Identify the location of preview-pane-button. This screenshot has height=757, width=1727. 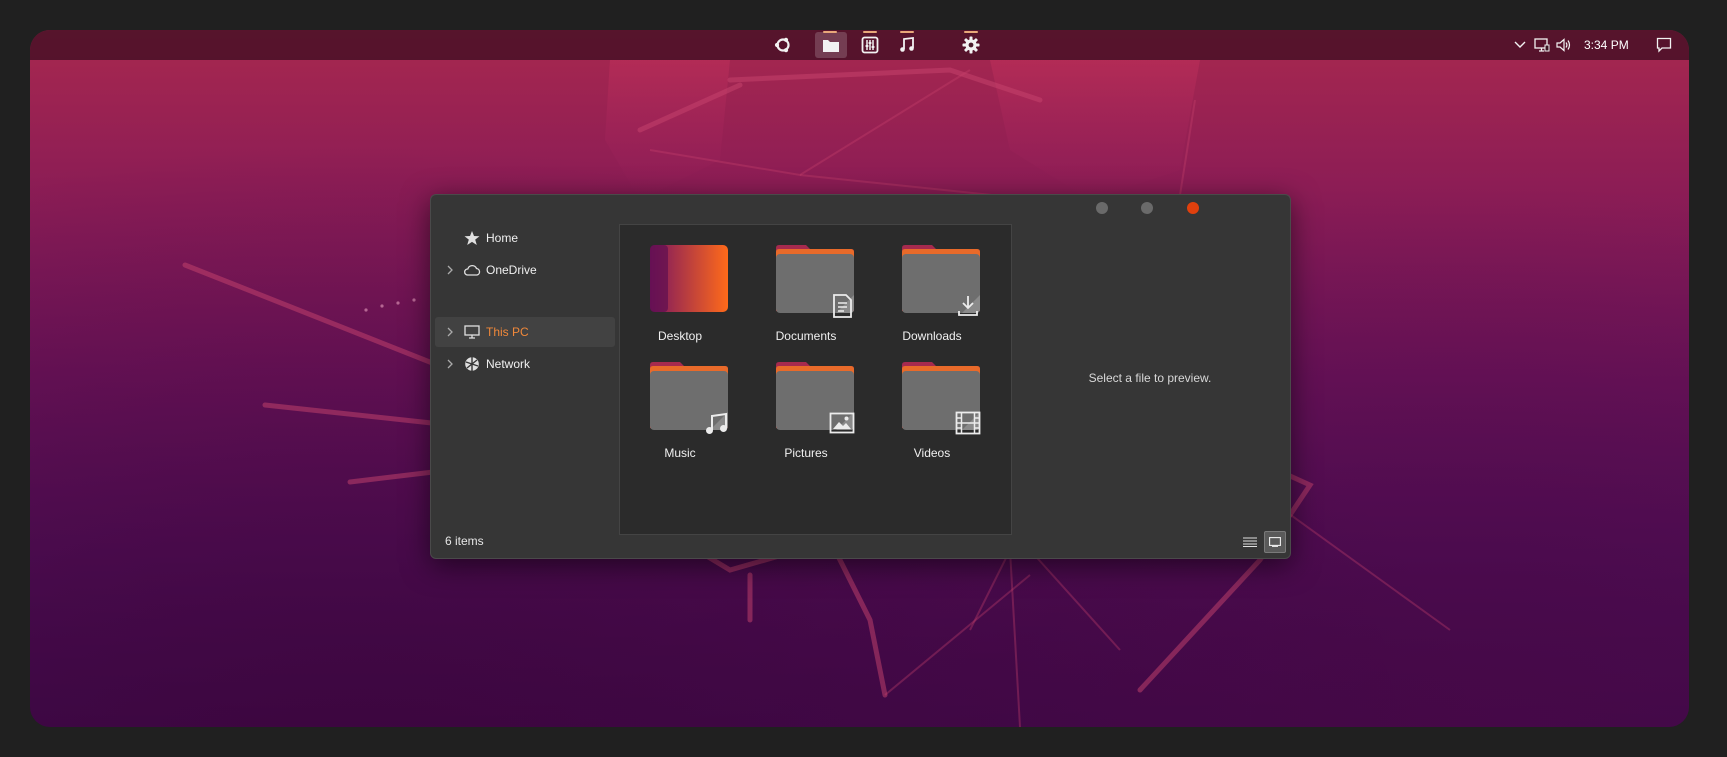
(1275, 542).